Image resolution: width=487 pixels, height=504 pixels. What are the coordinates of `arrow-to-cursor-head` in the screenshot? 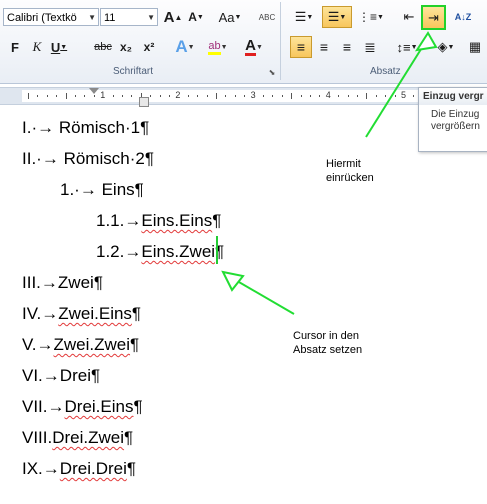 It's located at (233, 281).